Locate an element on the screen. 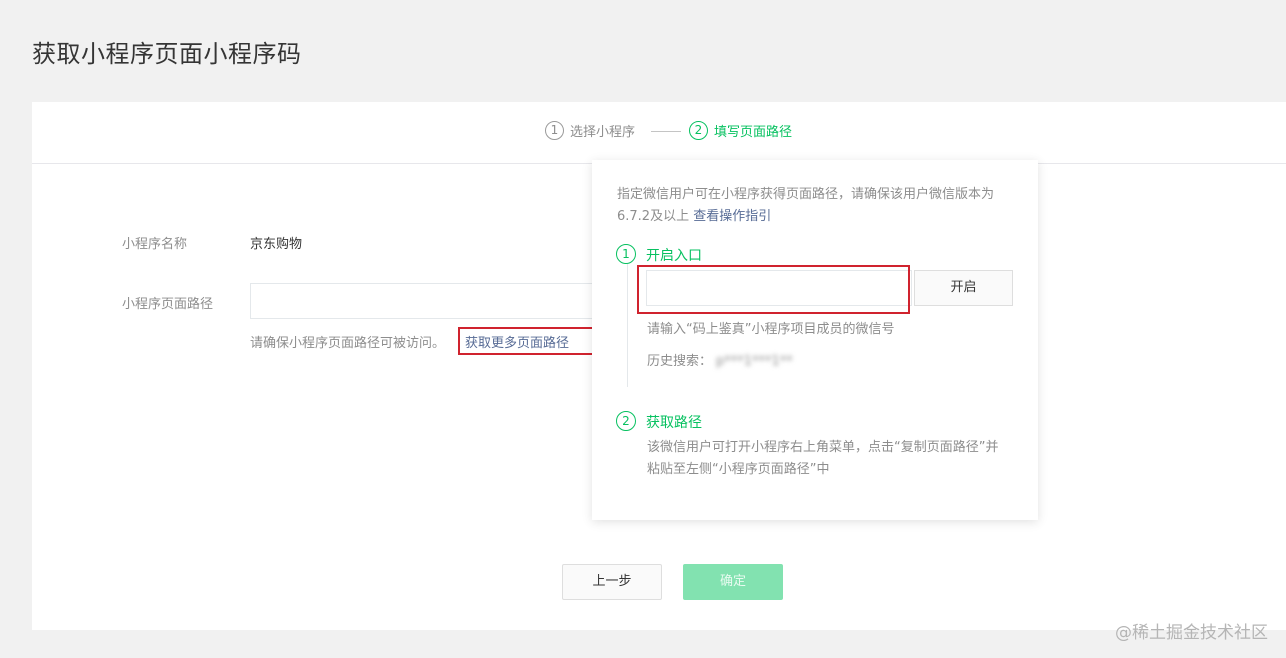 This screenshot has width=1286, height=658. steps-bar: 1 选择小程序 2 填写页面路径 is located at coordinates (659, 133).